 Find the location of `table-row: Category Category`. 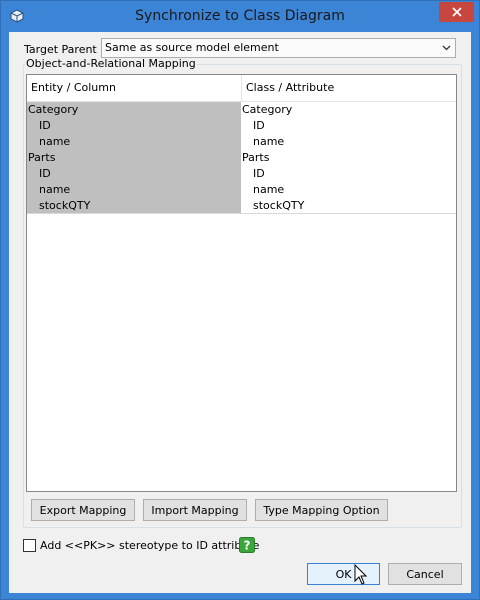

table-row: Category Category is located at coordinates (241, 110).